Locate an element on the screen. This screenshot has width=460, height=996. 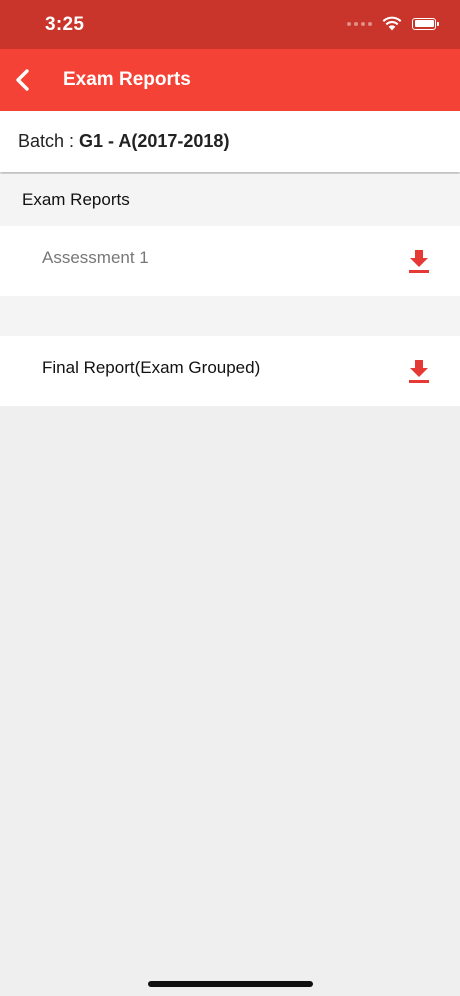
wifi-icon is located at coordinates (392, 23).